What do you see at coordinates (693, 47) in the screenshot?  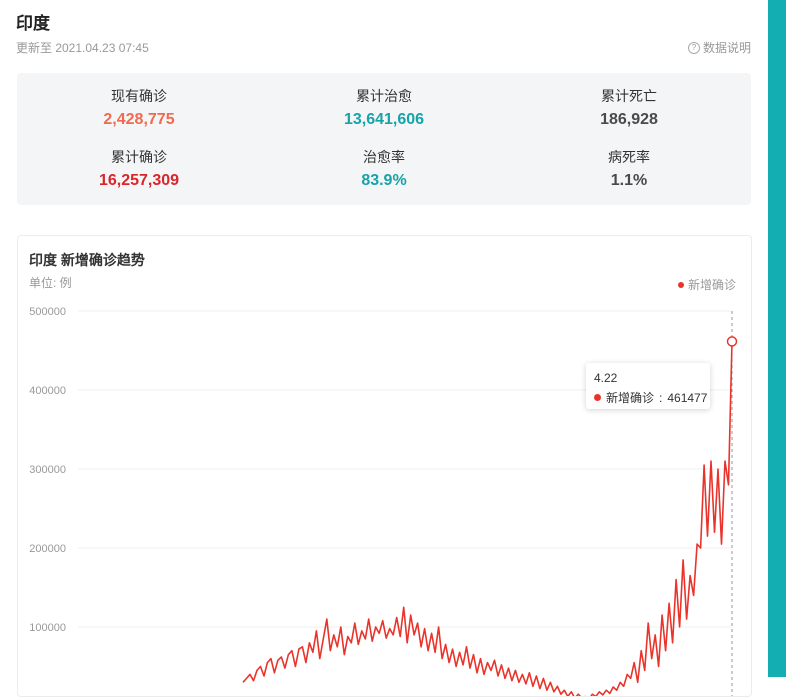 I see `question-icon: ?` at bounding box center [693, 47].